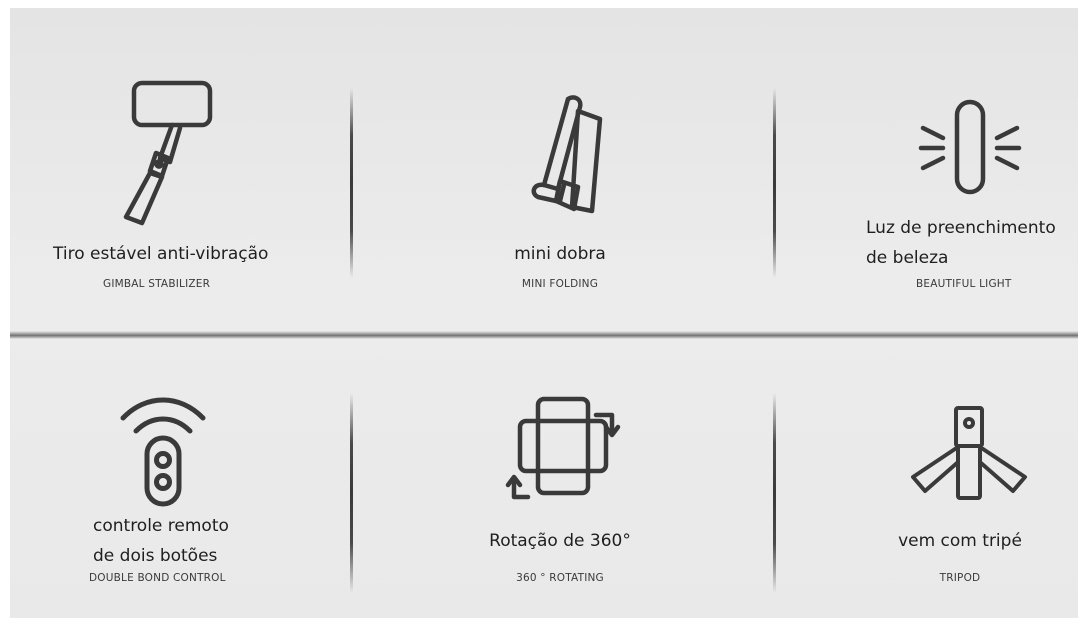 The width and height of the screenshot is (1087, 627). Describe the element at coordinates (907, 258) in the screenshot. I see `feature-title-line2: de beleza` at that location.